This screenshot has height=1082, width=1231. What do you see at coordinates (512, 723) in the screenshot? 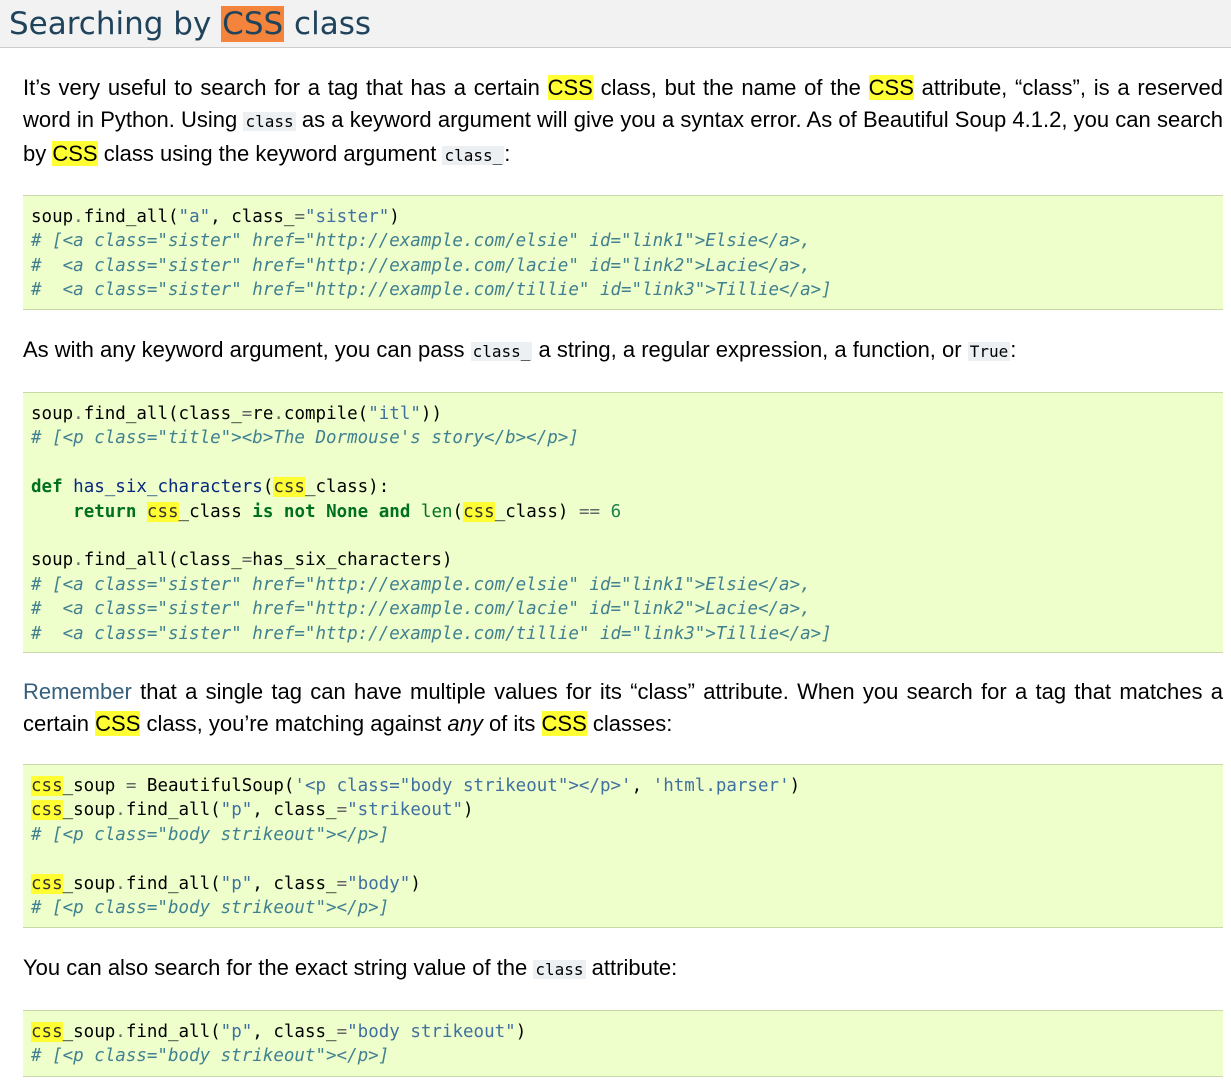
I see `text: of its` at bounding box center [512, 723].